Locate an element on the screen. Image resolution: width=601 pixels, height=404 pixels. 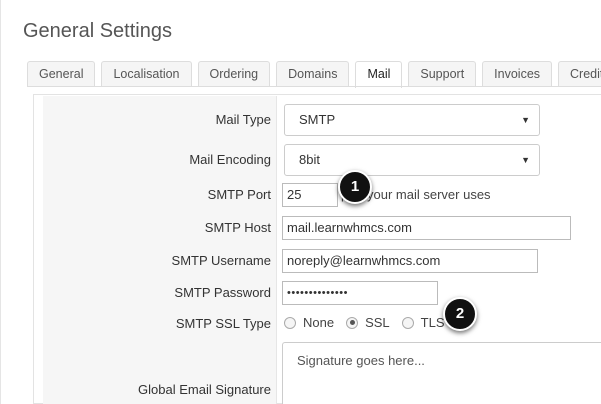
tab-domains: Domains is located at coordinates (313, 74).